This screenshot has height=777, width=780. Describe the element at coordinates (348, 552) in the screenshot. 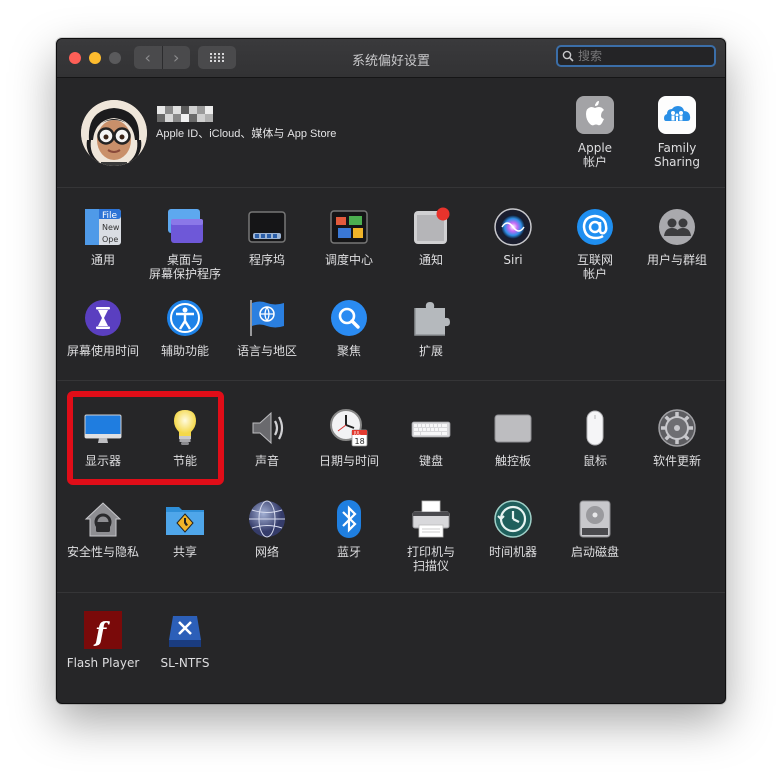

I see `pane-label: 蓝牙` at that location.